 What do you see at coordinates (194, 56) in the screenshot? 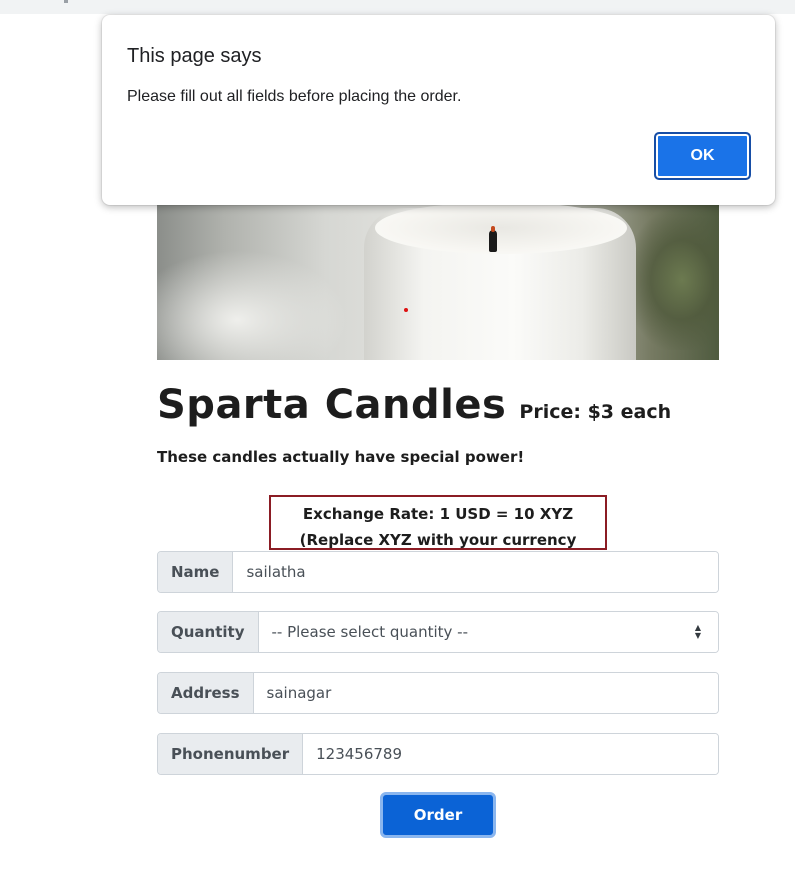
I see `dialog-title: This page says` at bounding box center [194, 56].